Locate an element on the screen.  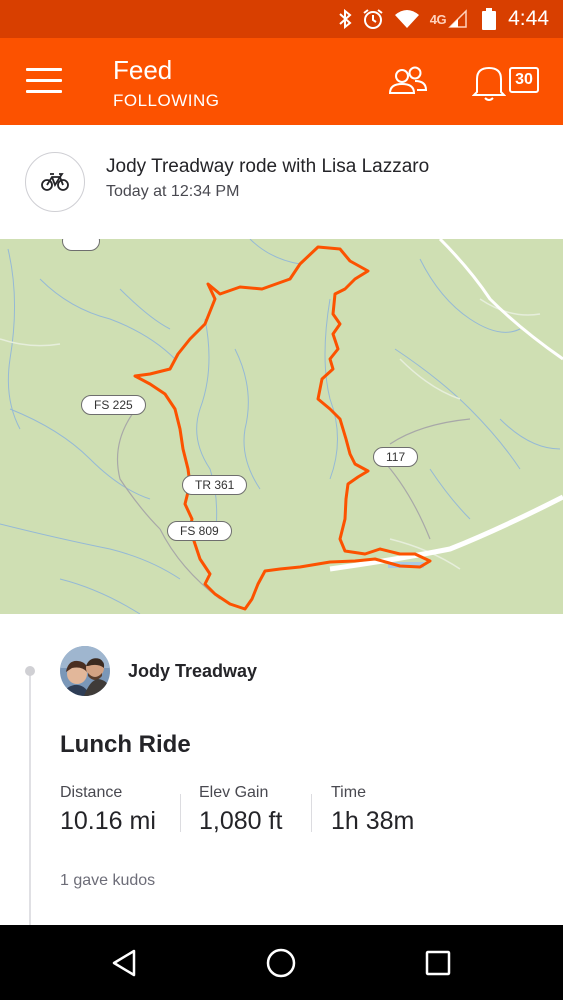
back-icon is located at coordinates (124, 963).